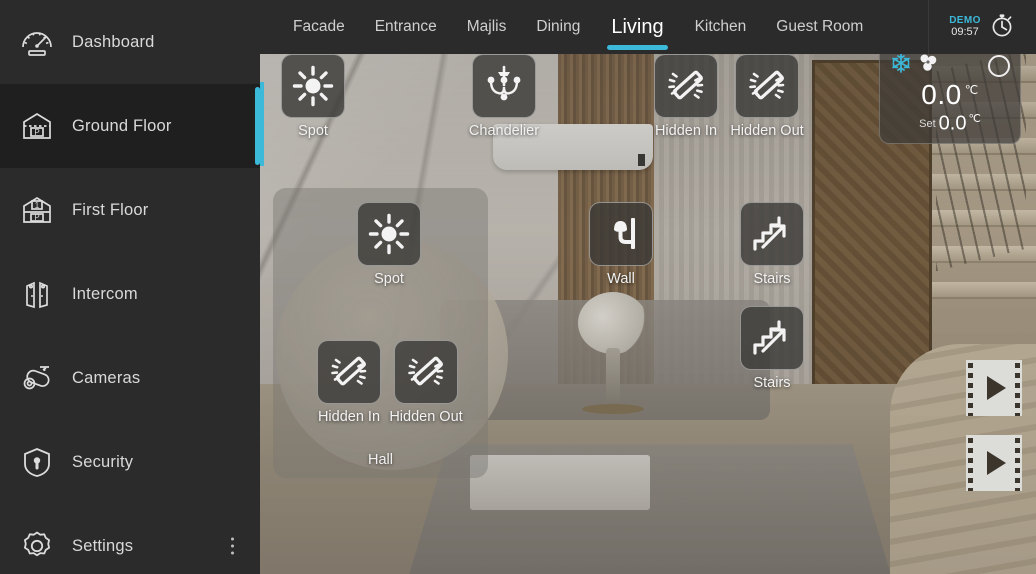 The image size is (1036, 574). I want to click on tab-dining: Dining, so click(558, 27).